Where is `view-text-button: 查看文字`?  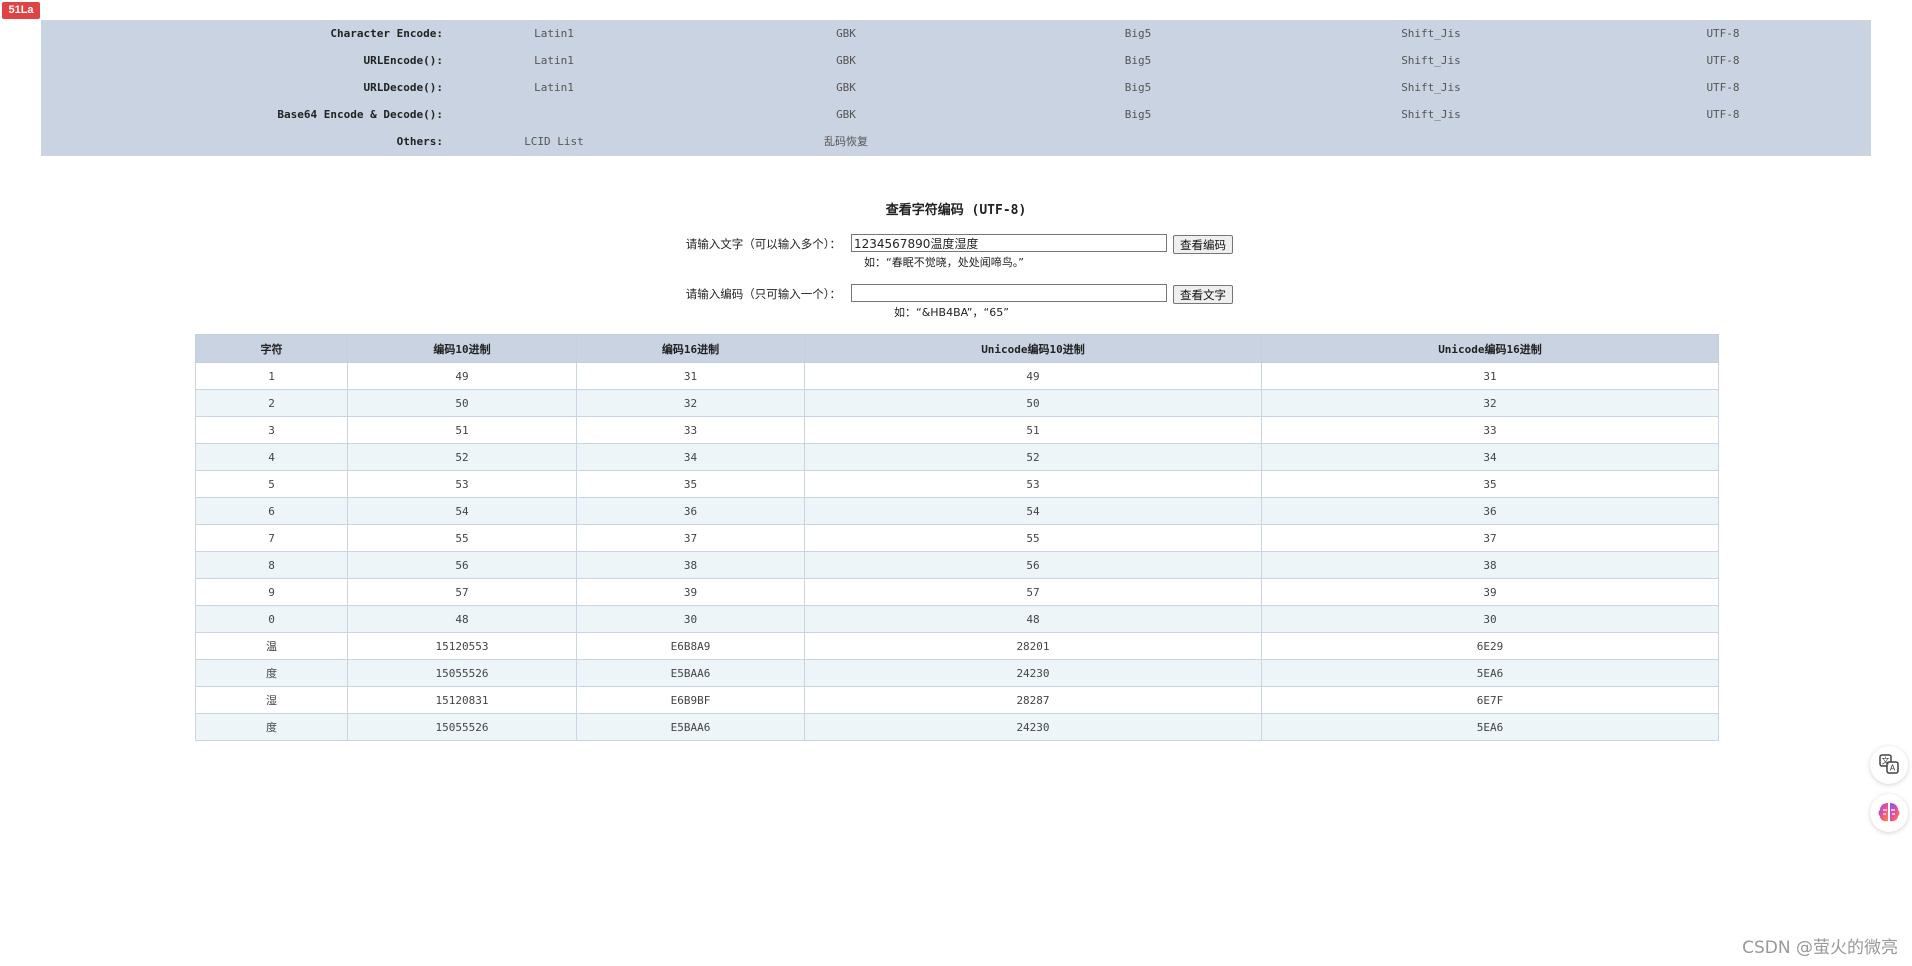 view-text-button: 查看文字 is located at coordinates (1203, 294).